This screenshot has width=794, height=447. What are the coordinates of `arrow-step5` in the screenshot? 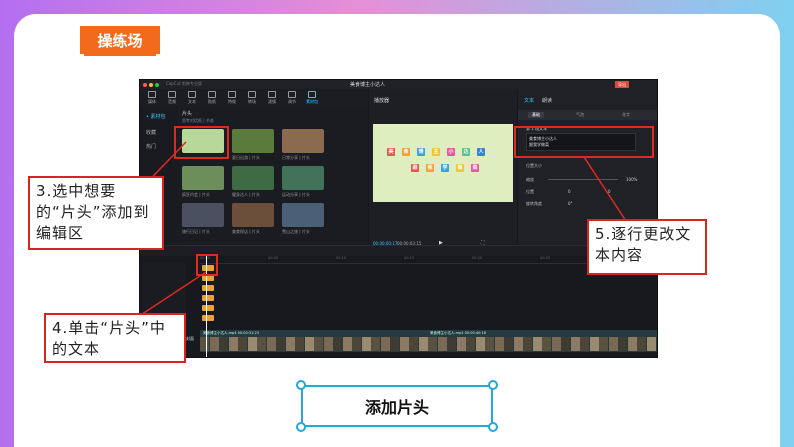 It's located at (605, 189).